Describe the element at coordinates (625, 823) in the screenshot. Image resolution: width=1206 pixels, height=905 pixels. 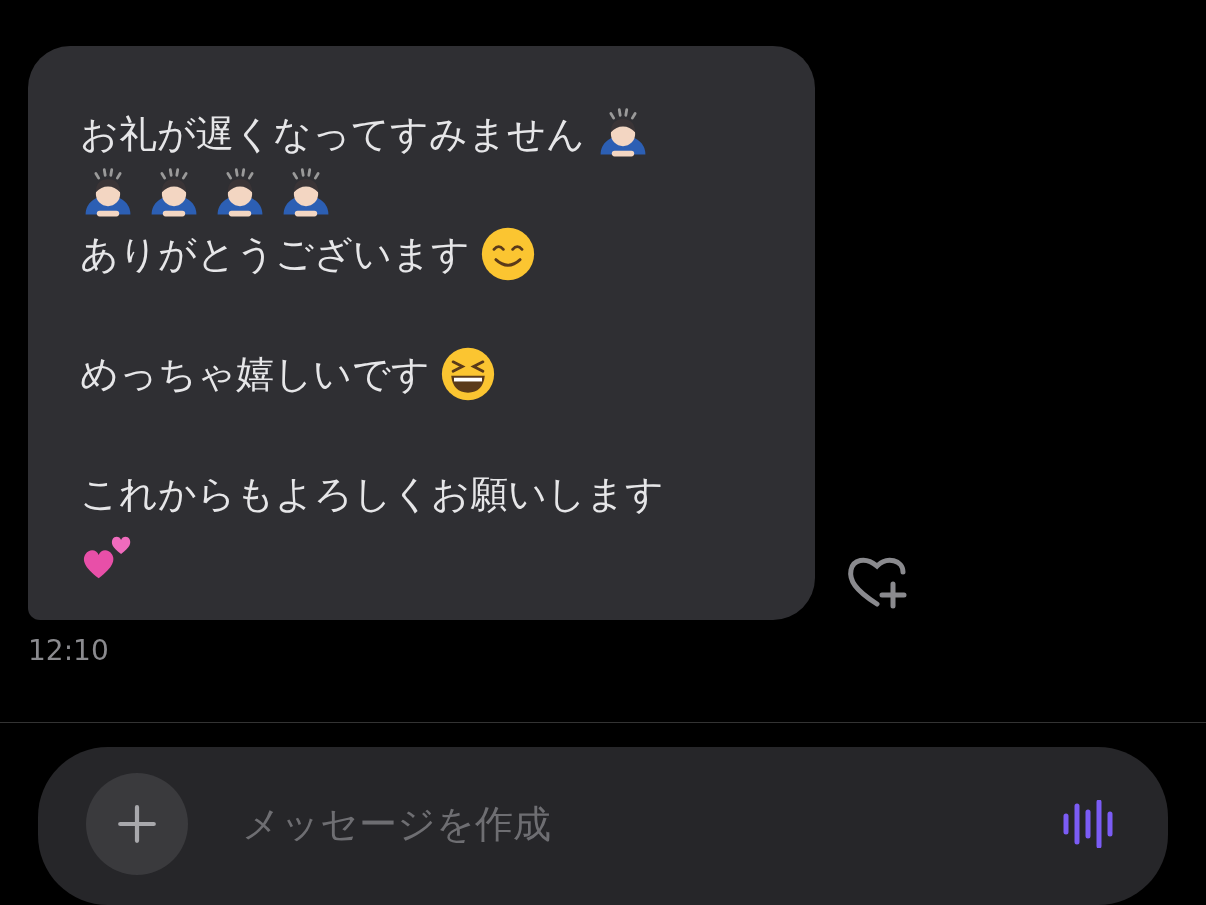
I see `message-input: メッセージを作成` at that location.